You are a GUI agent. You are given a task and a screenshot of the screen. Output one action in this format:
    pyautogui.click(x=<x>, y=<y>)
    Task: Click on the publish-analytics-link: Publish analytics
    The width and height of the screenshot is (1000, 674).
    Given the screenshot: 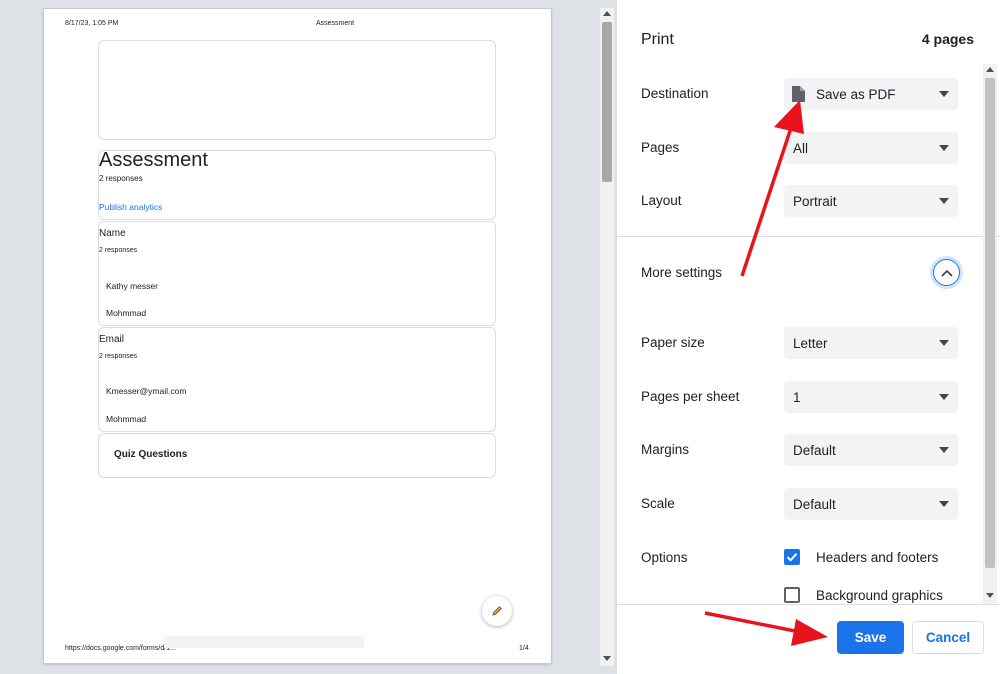 What is the action you would take?
    pyautogui.click(x=131, y=207)
    